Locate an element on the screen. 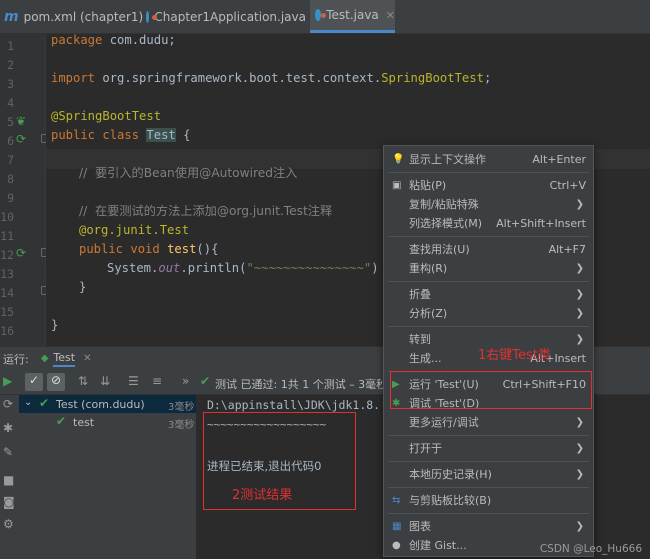 This screenshot has width=650, height=559. camera-icon: ⟳ is located at coordinates (8, 404).